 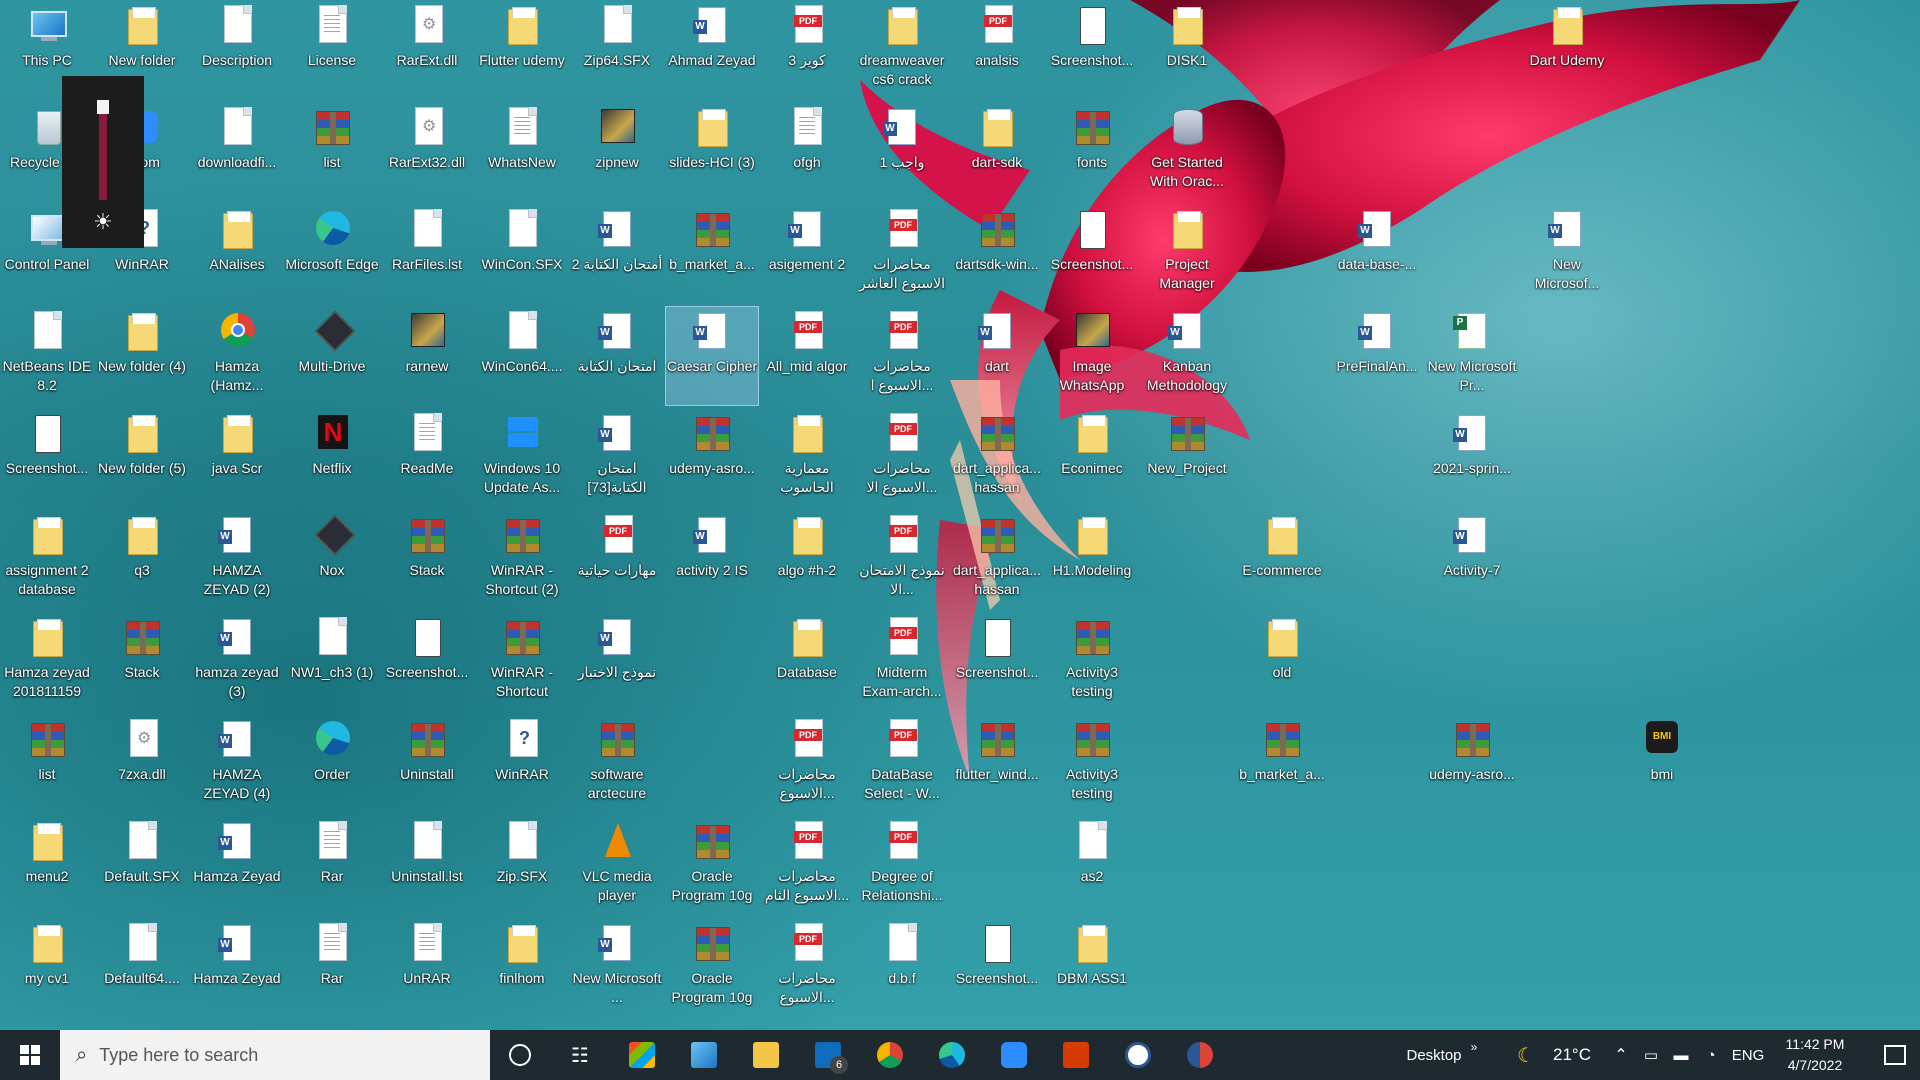 I want to click on taskbar-mail: 6, so click(x=828, y=1055).